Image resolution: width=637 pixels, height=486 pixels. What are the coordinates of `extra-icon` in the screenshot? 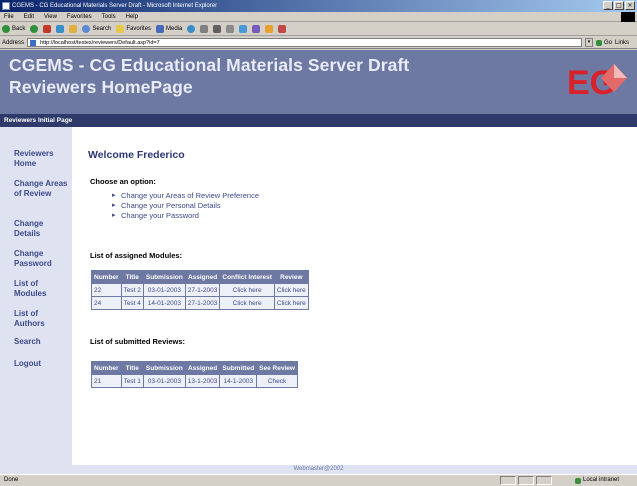 It's located at (282, 29).